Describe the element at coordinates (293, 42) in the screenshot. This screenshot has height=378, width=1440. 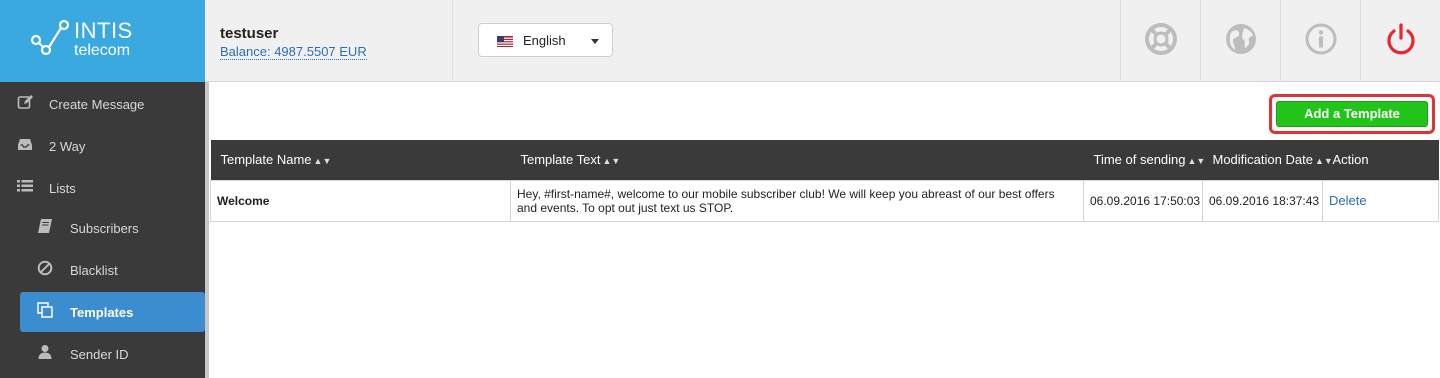
I see `user-info: testuser Balance: 4987.5507 EUR` at that location.